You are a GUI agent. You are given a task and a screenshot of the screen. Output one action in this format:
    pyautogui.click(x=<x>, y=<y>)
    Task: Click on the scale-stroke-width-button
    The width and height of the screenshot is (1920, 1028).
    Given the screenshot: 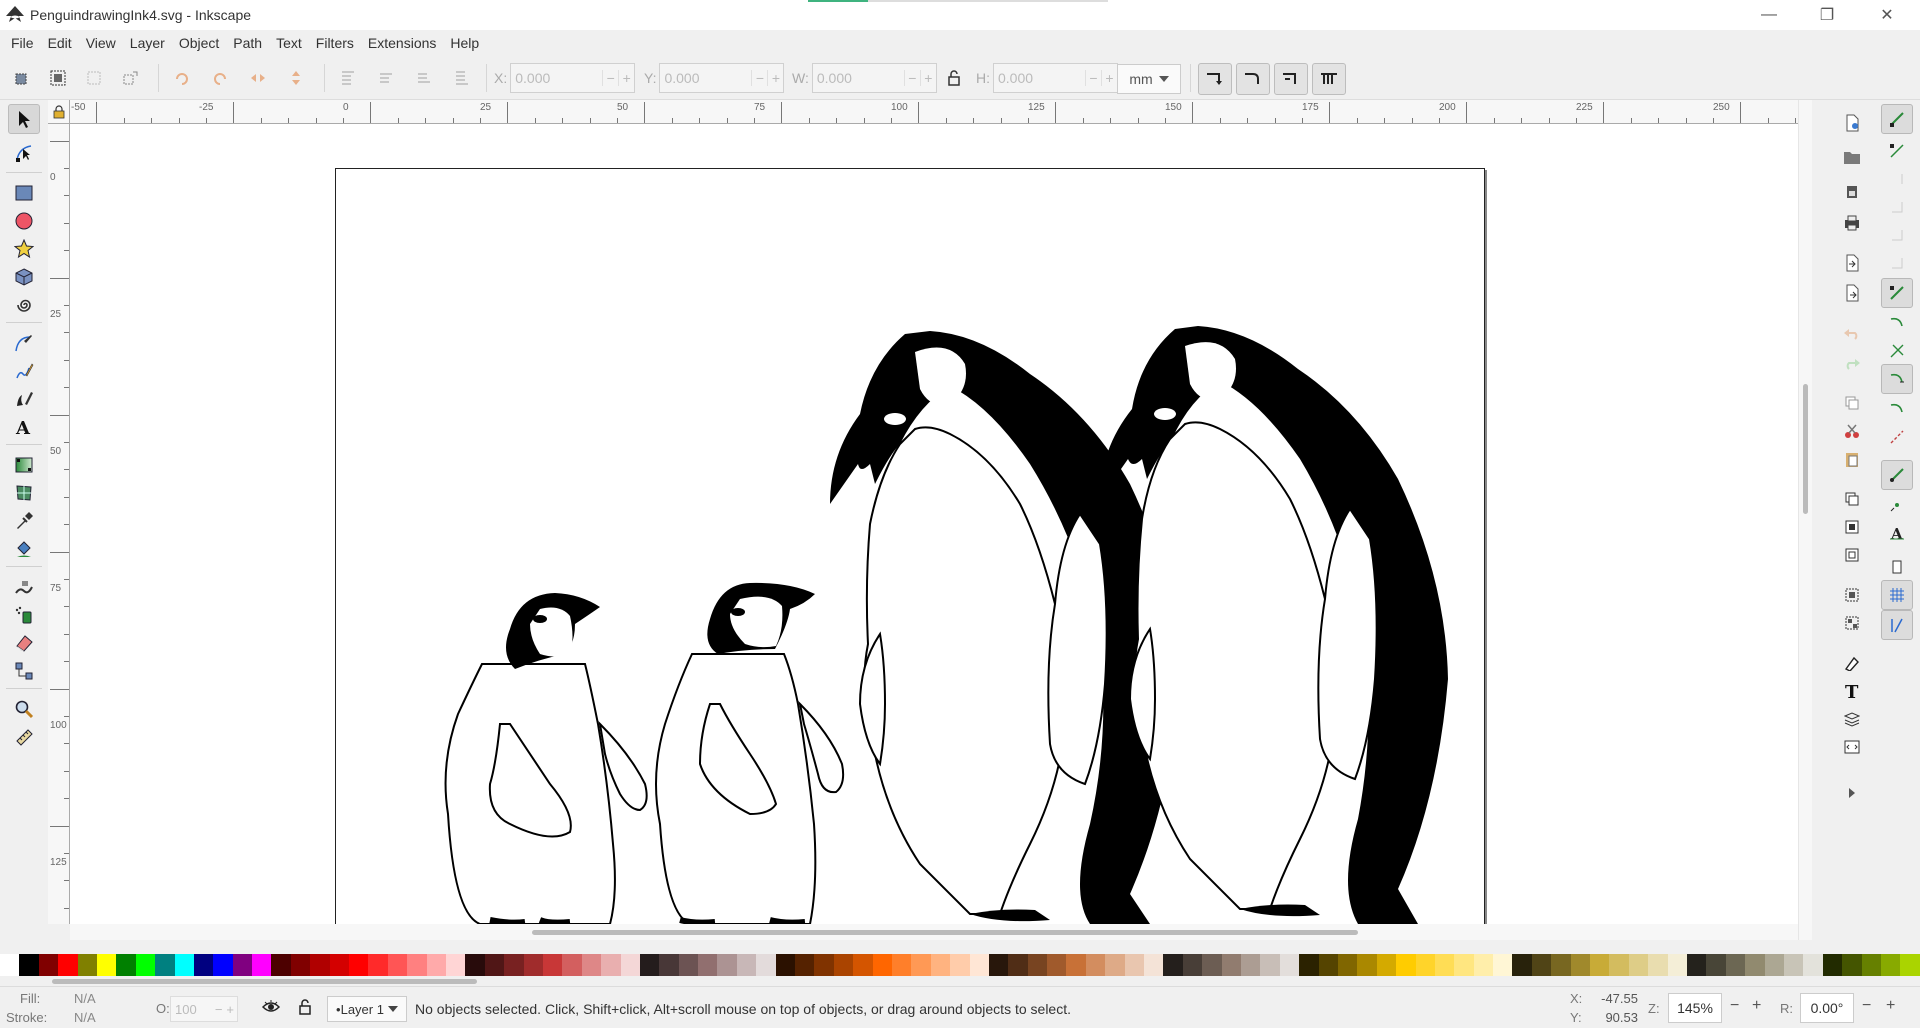 What is the action you would take?
    pyautogui.click(x=1215, y=79)
    